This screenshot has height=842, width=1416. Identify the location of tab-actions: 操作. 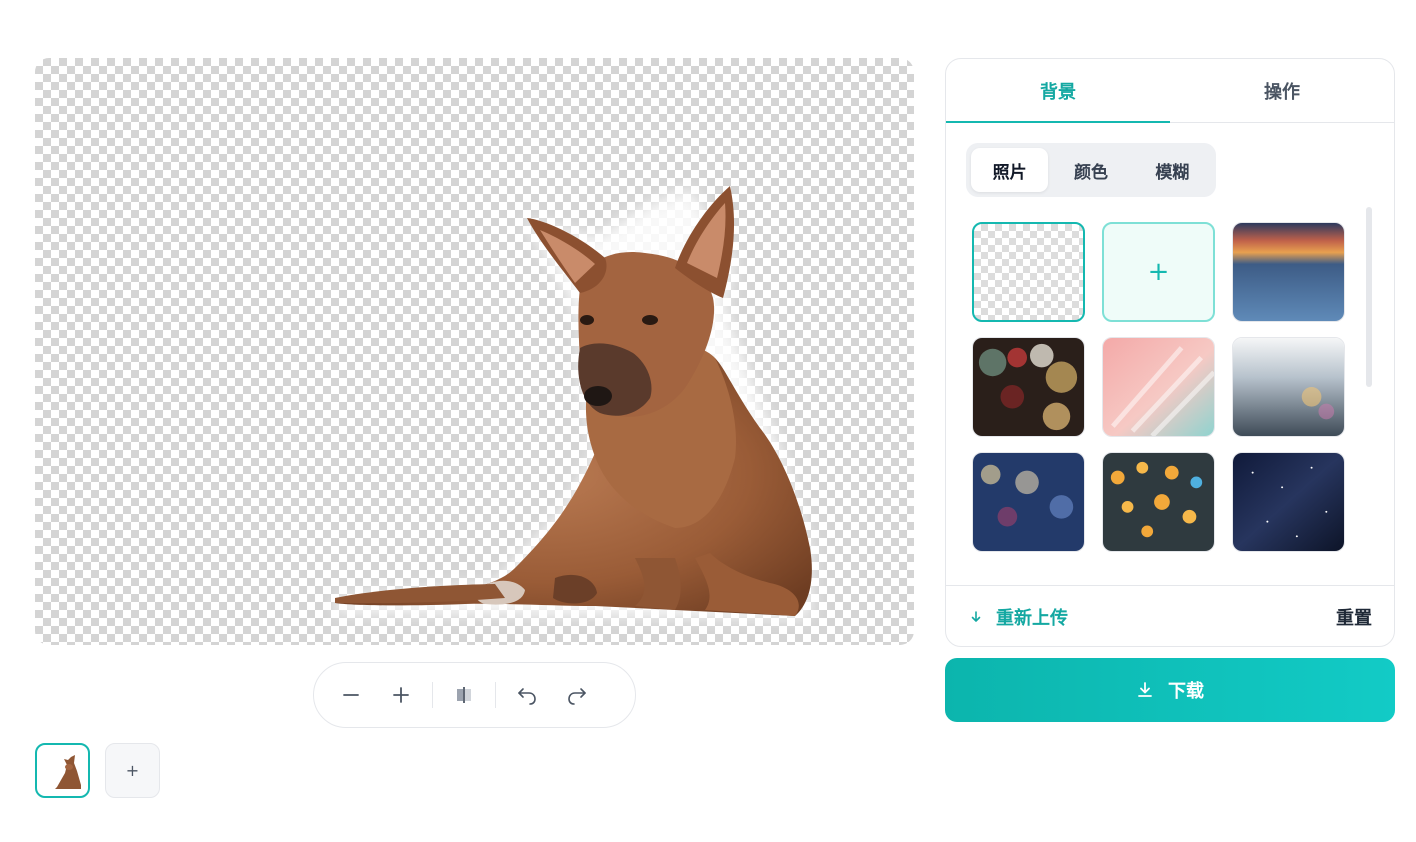
(1282, 90).